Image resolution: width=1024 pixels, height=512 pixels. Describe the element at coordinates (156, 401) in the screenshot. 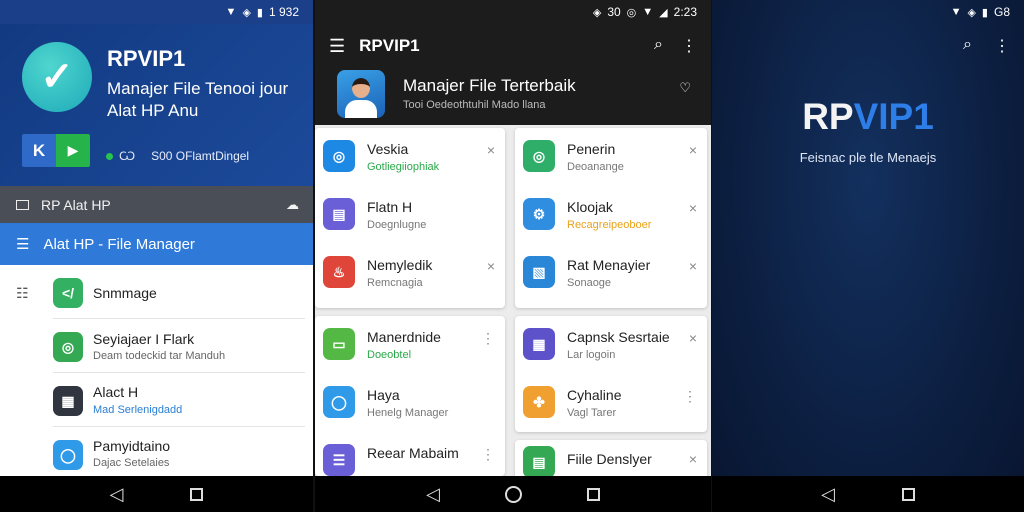

I see `list-item: ▦ Alact H Mad Serlenigdadd` at that location.